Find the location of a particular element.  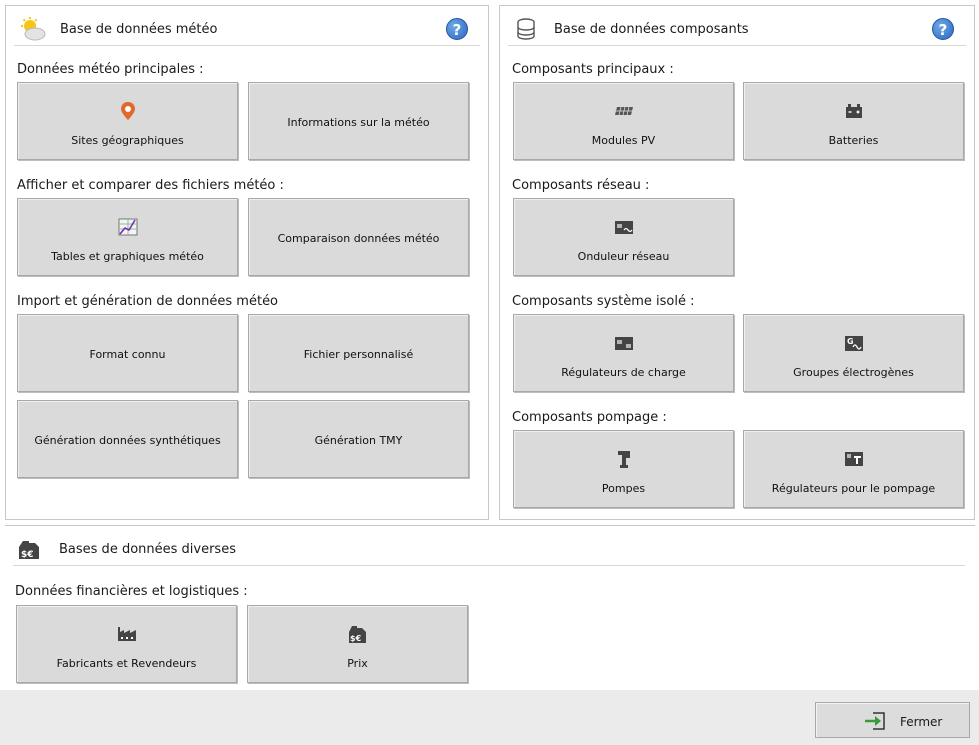

custom-file-button: Fichier personnalisé is located at coordinates (358, 353).